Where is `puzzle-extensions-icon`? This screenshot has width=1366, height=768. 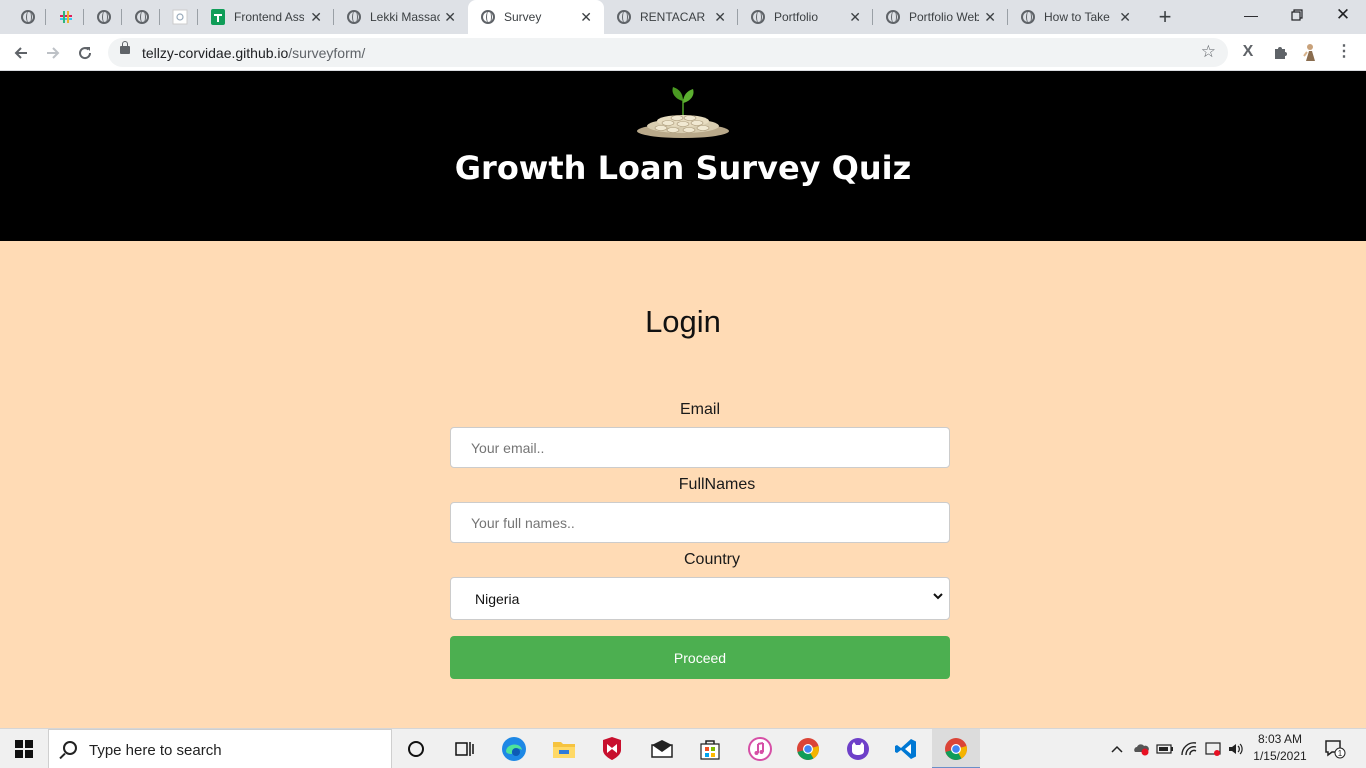 puzzle-extensions-icon is located at coordinates (1280, 52).